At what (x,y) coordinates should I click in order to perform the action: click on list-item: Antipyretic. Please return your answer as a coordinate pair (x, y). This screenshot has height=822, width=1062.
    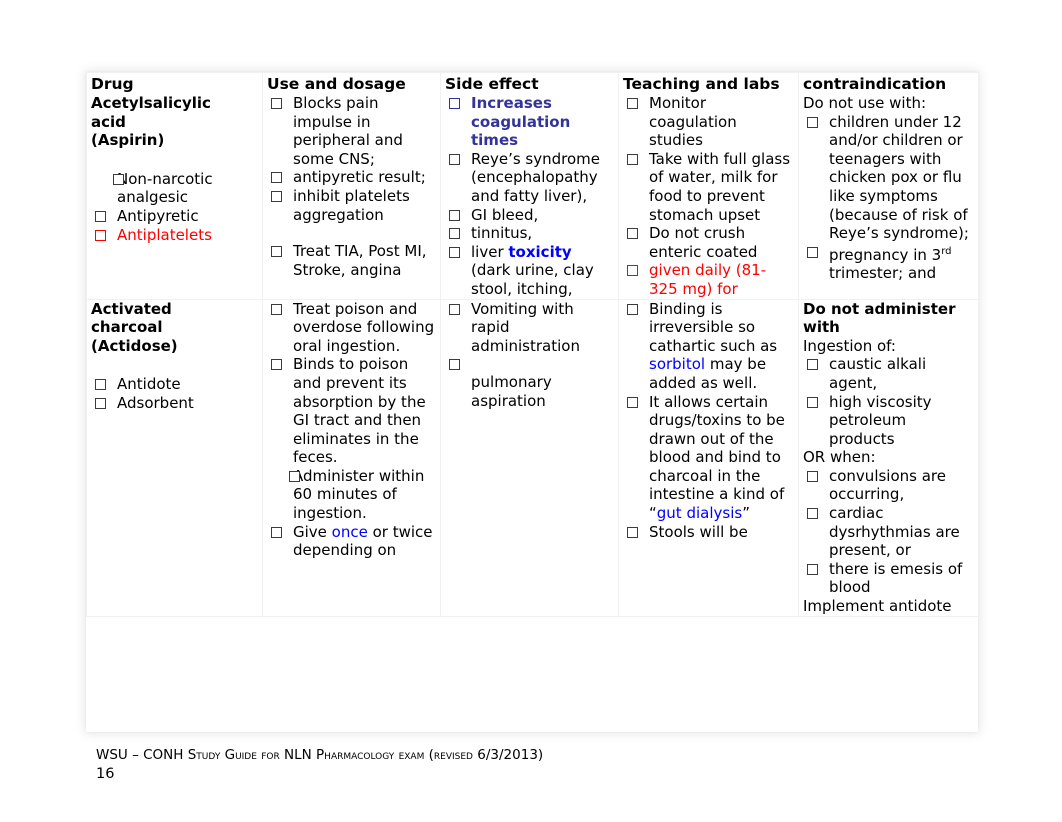
    Looking at the image, I should click on (174, 216).